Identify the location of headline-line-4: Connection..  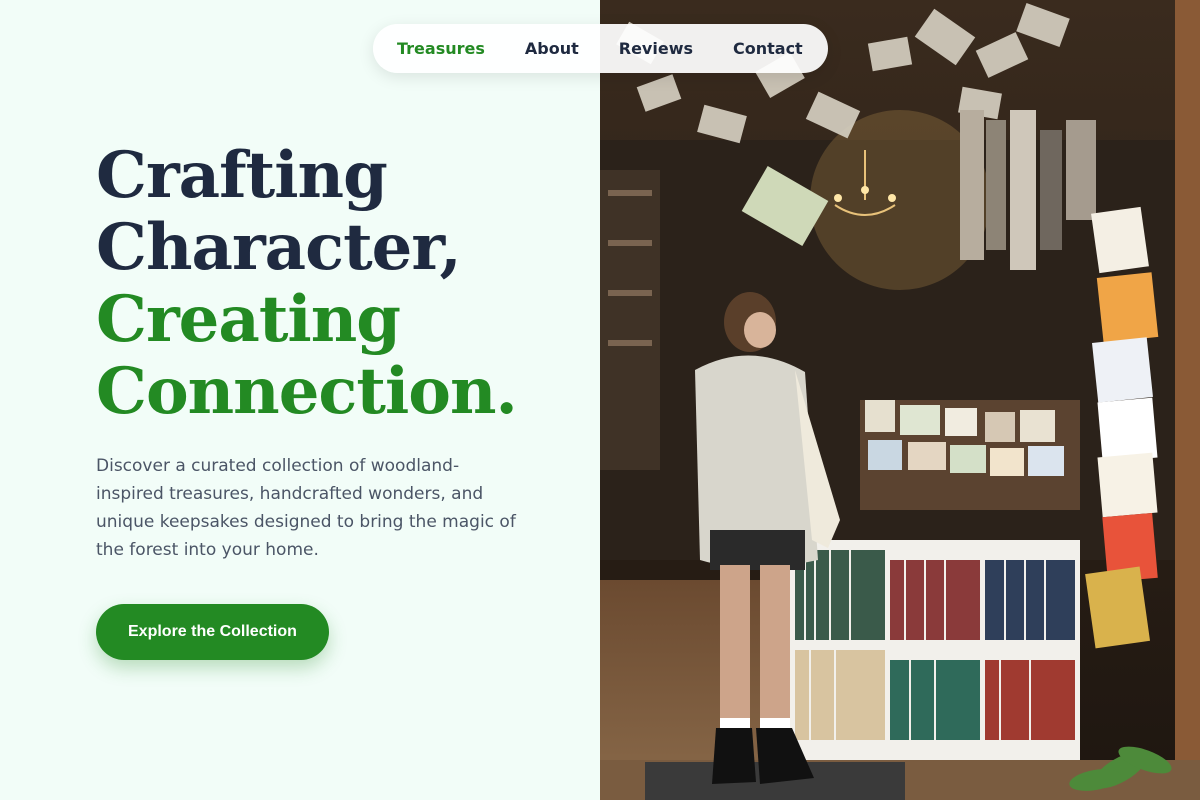
(307, 391).